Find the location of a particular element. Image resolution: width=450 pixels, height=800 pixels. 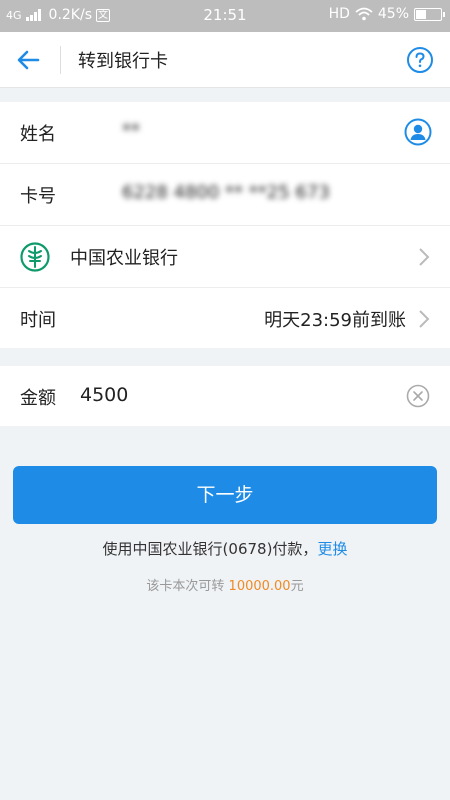

nav-bar: 转到银行卡 is located at coordinates (225, 60).